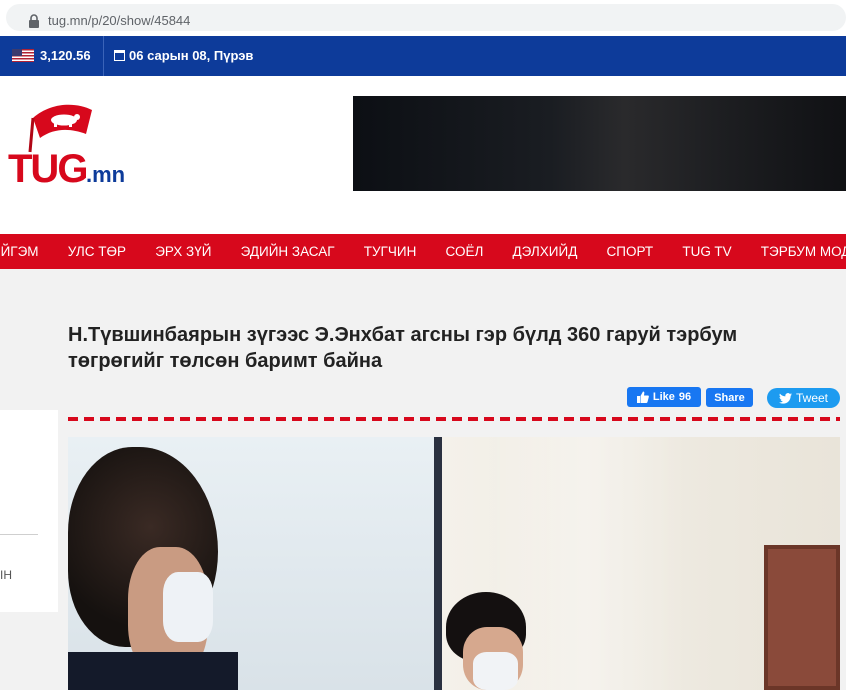  I want to click on usd-rate: 3,120.56, so click(51, 55).